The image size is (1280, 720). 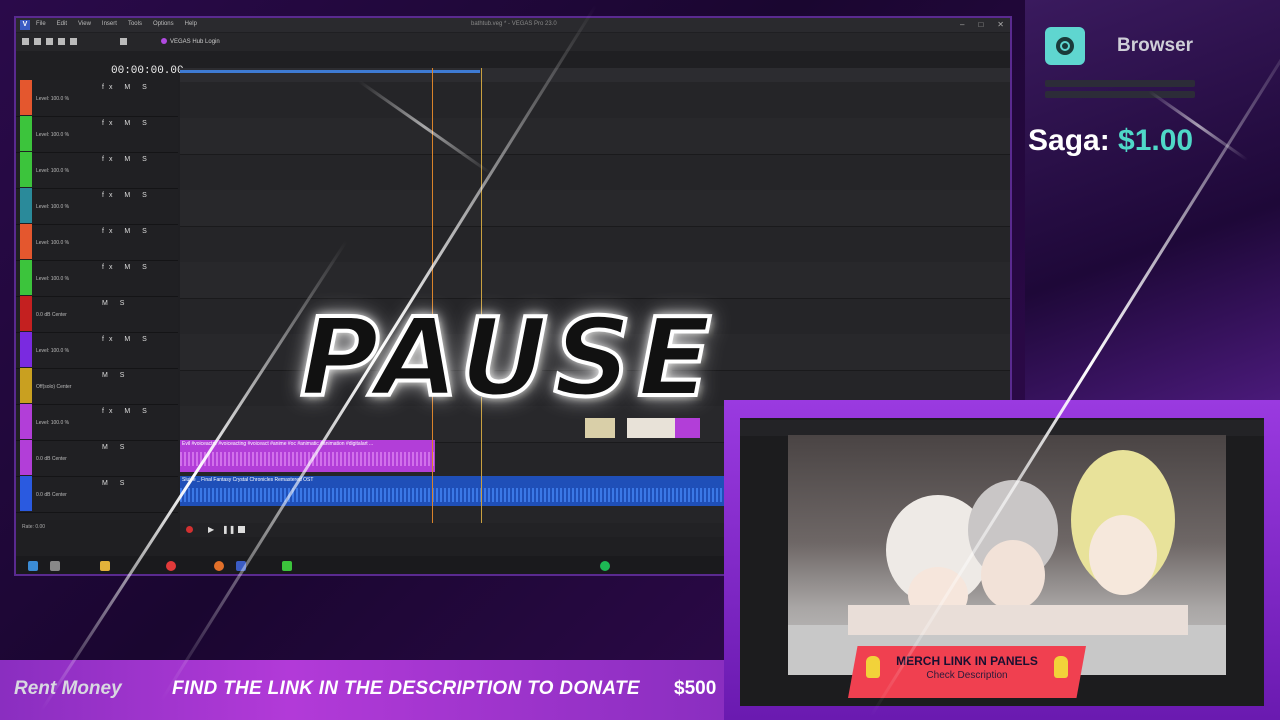 I want to click on merch-subtitle: Check Description, so click(x=967, y=675).